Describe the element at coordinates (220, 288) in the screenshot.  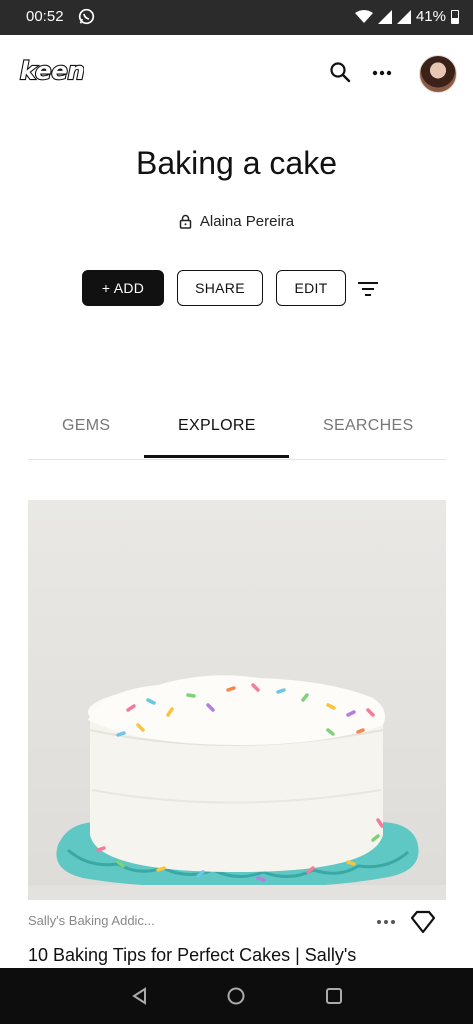
I see `share-button: SHARE` at that location.